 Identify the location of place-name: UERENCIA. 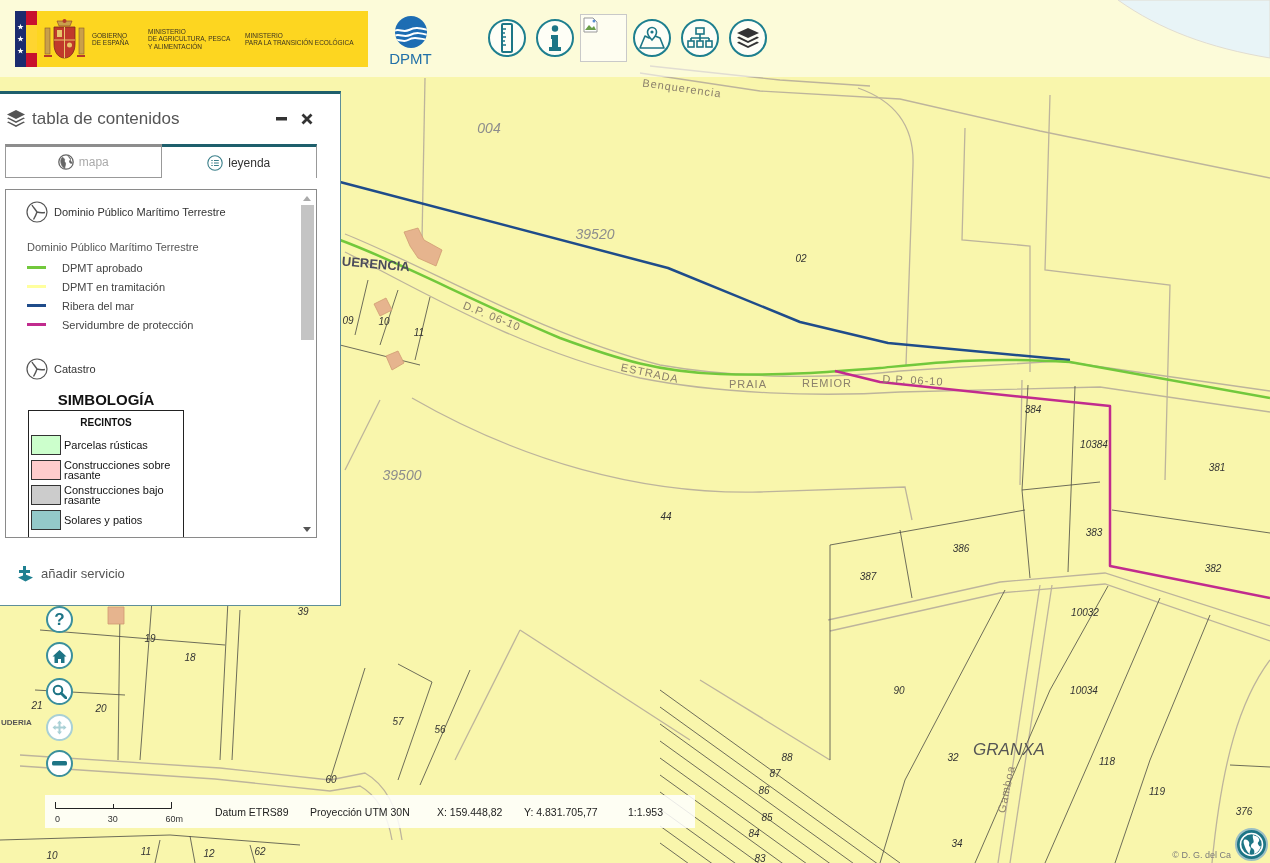
(376, 264).